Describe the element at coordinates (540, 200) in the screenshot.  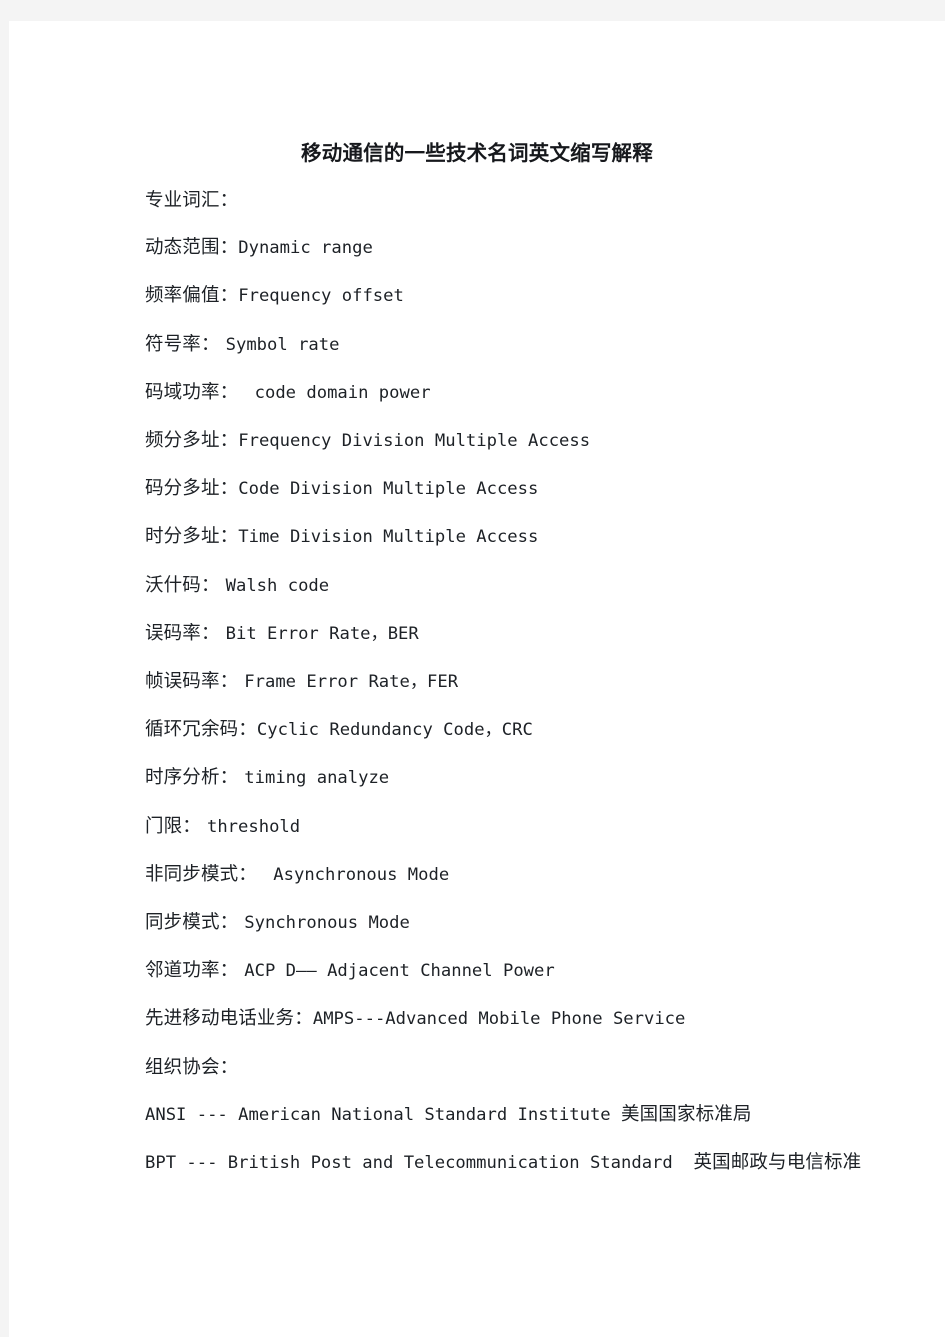
I see `term-line: 专业词汇：` at that location.